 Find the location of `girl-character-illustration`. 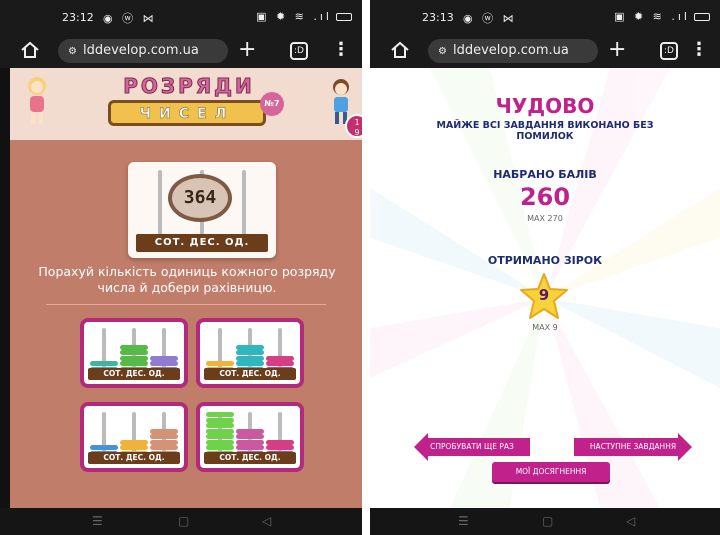

girl-character-illustration is located at coordinates (37, 100).